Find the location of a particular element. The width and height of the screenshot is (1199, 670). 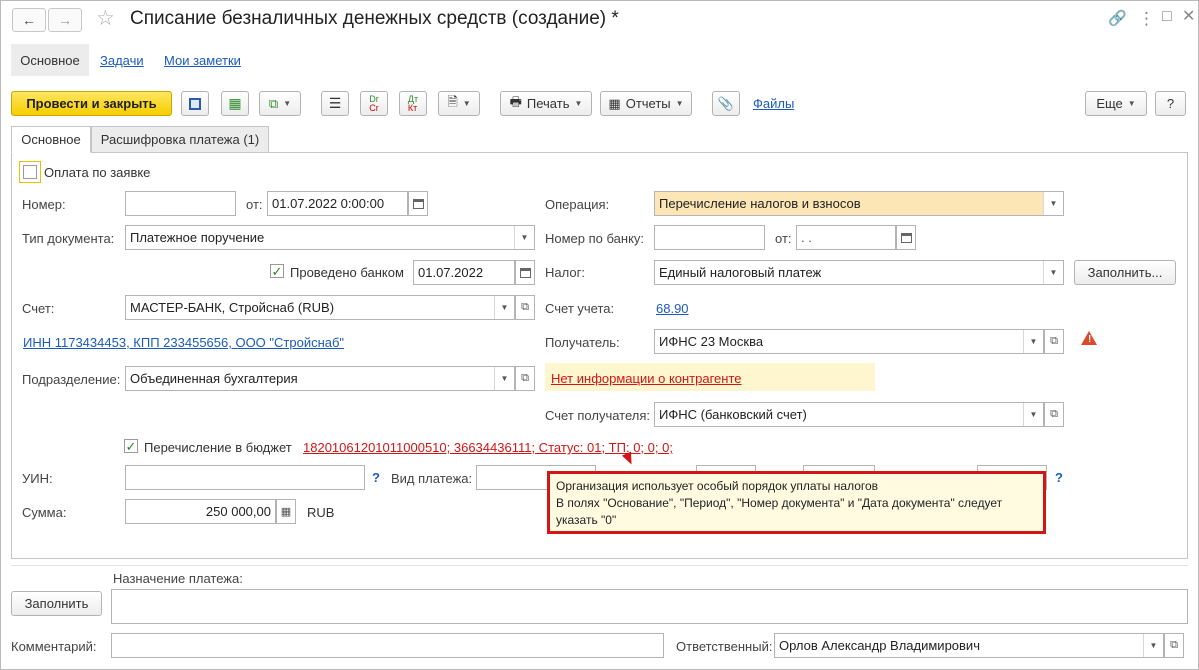

reports-icon: ▦ is located at coordinates (614, 103).